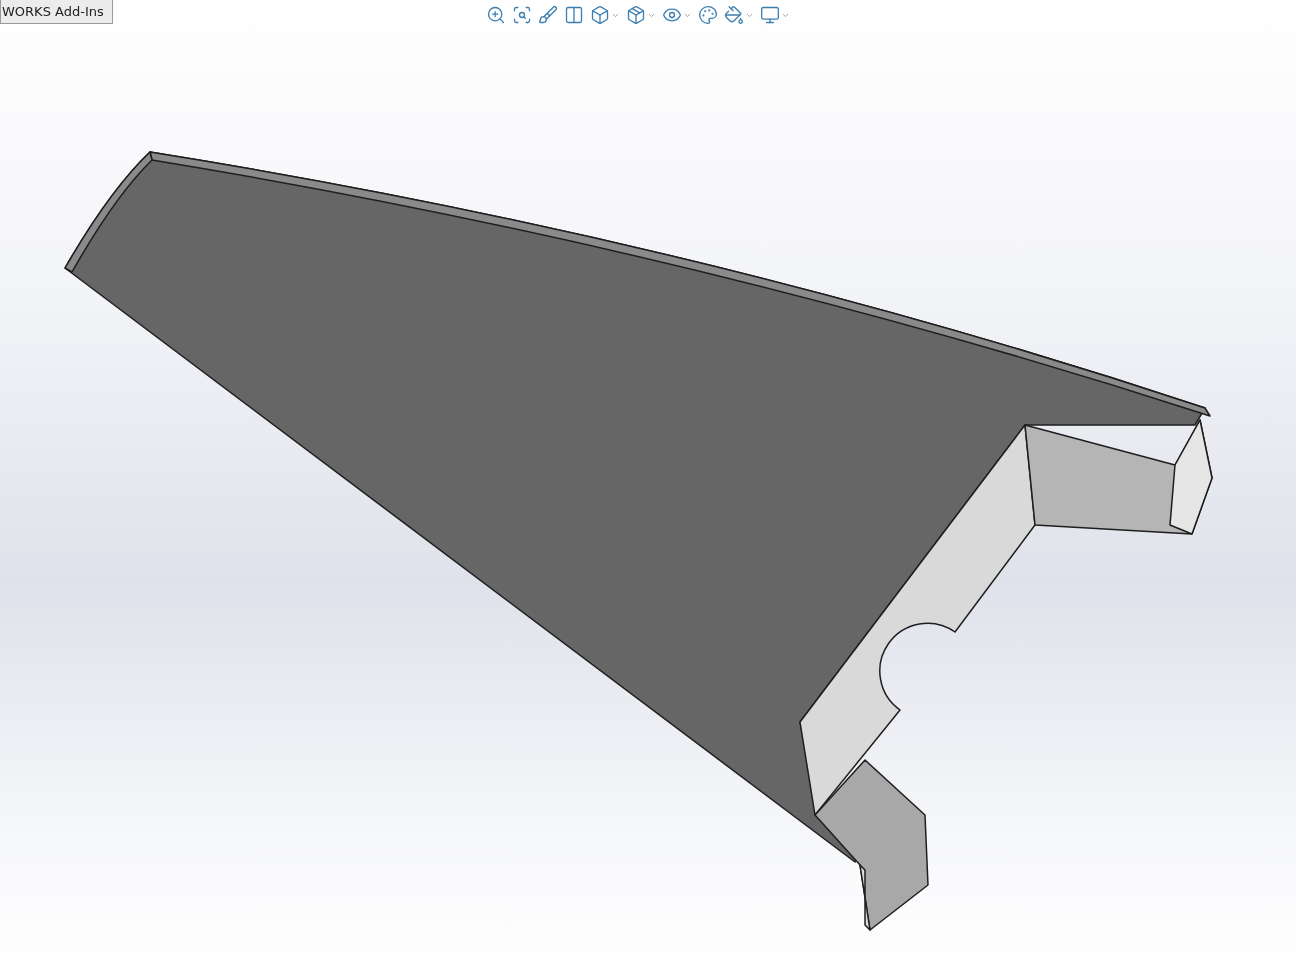 The image size is (1296, 973). I want to click on cube-icon, so click(599, 15).